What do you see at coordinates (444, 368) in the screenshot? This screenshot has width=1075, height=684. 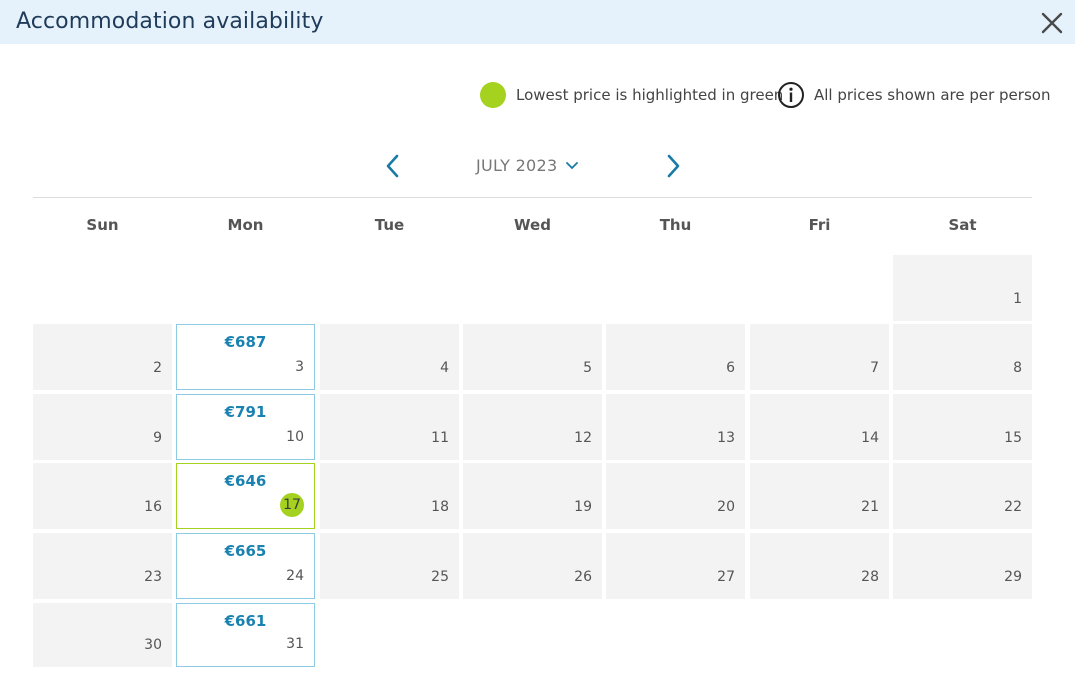 I see `day-number: 4` at bounding box center [444, 368].